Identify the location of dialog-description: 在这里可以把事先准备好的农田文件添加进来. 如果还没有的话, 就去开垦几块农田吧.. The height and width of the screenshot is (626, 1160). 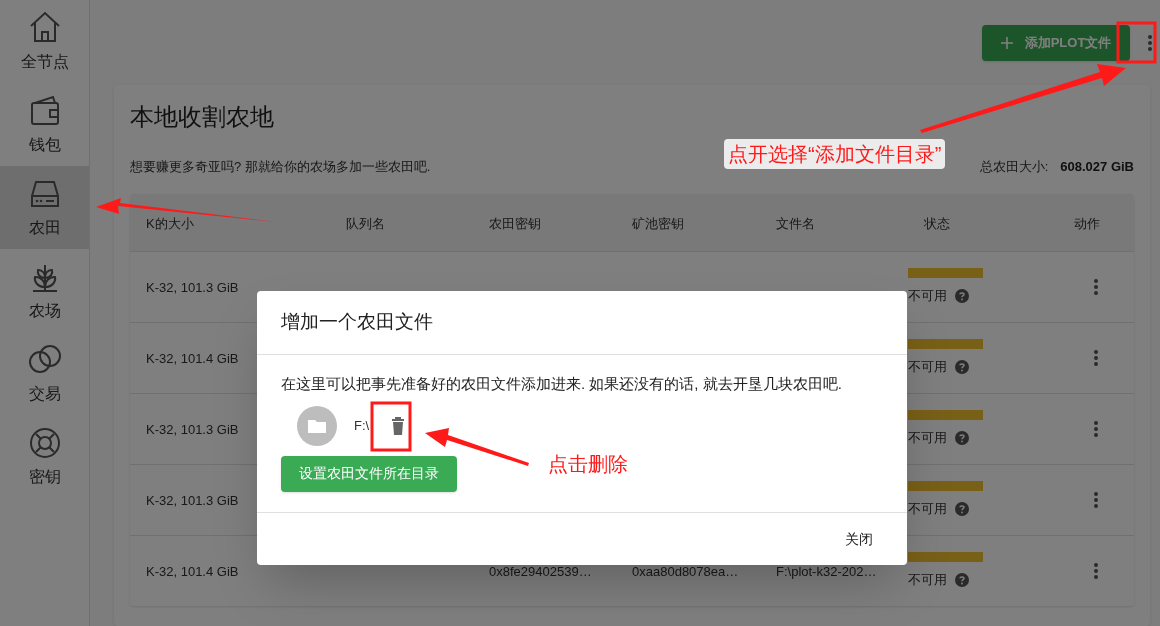
(562, 384).